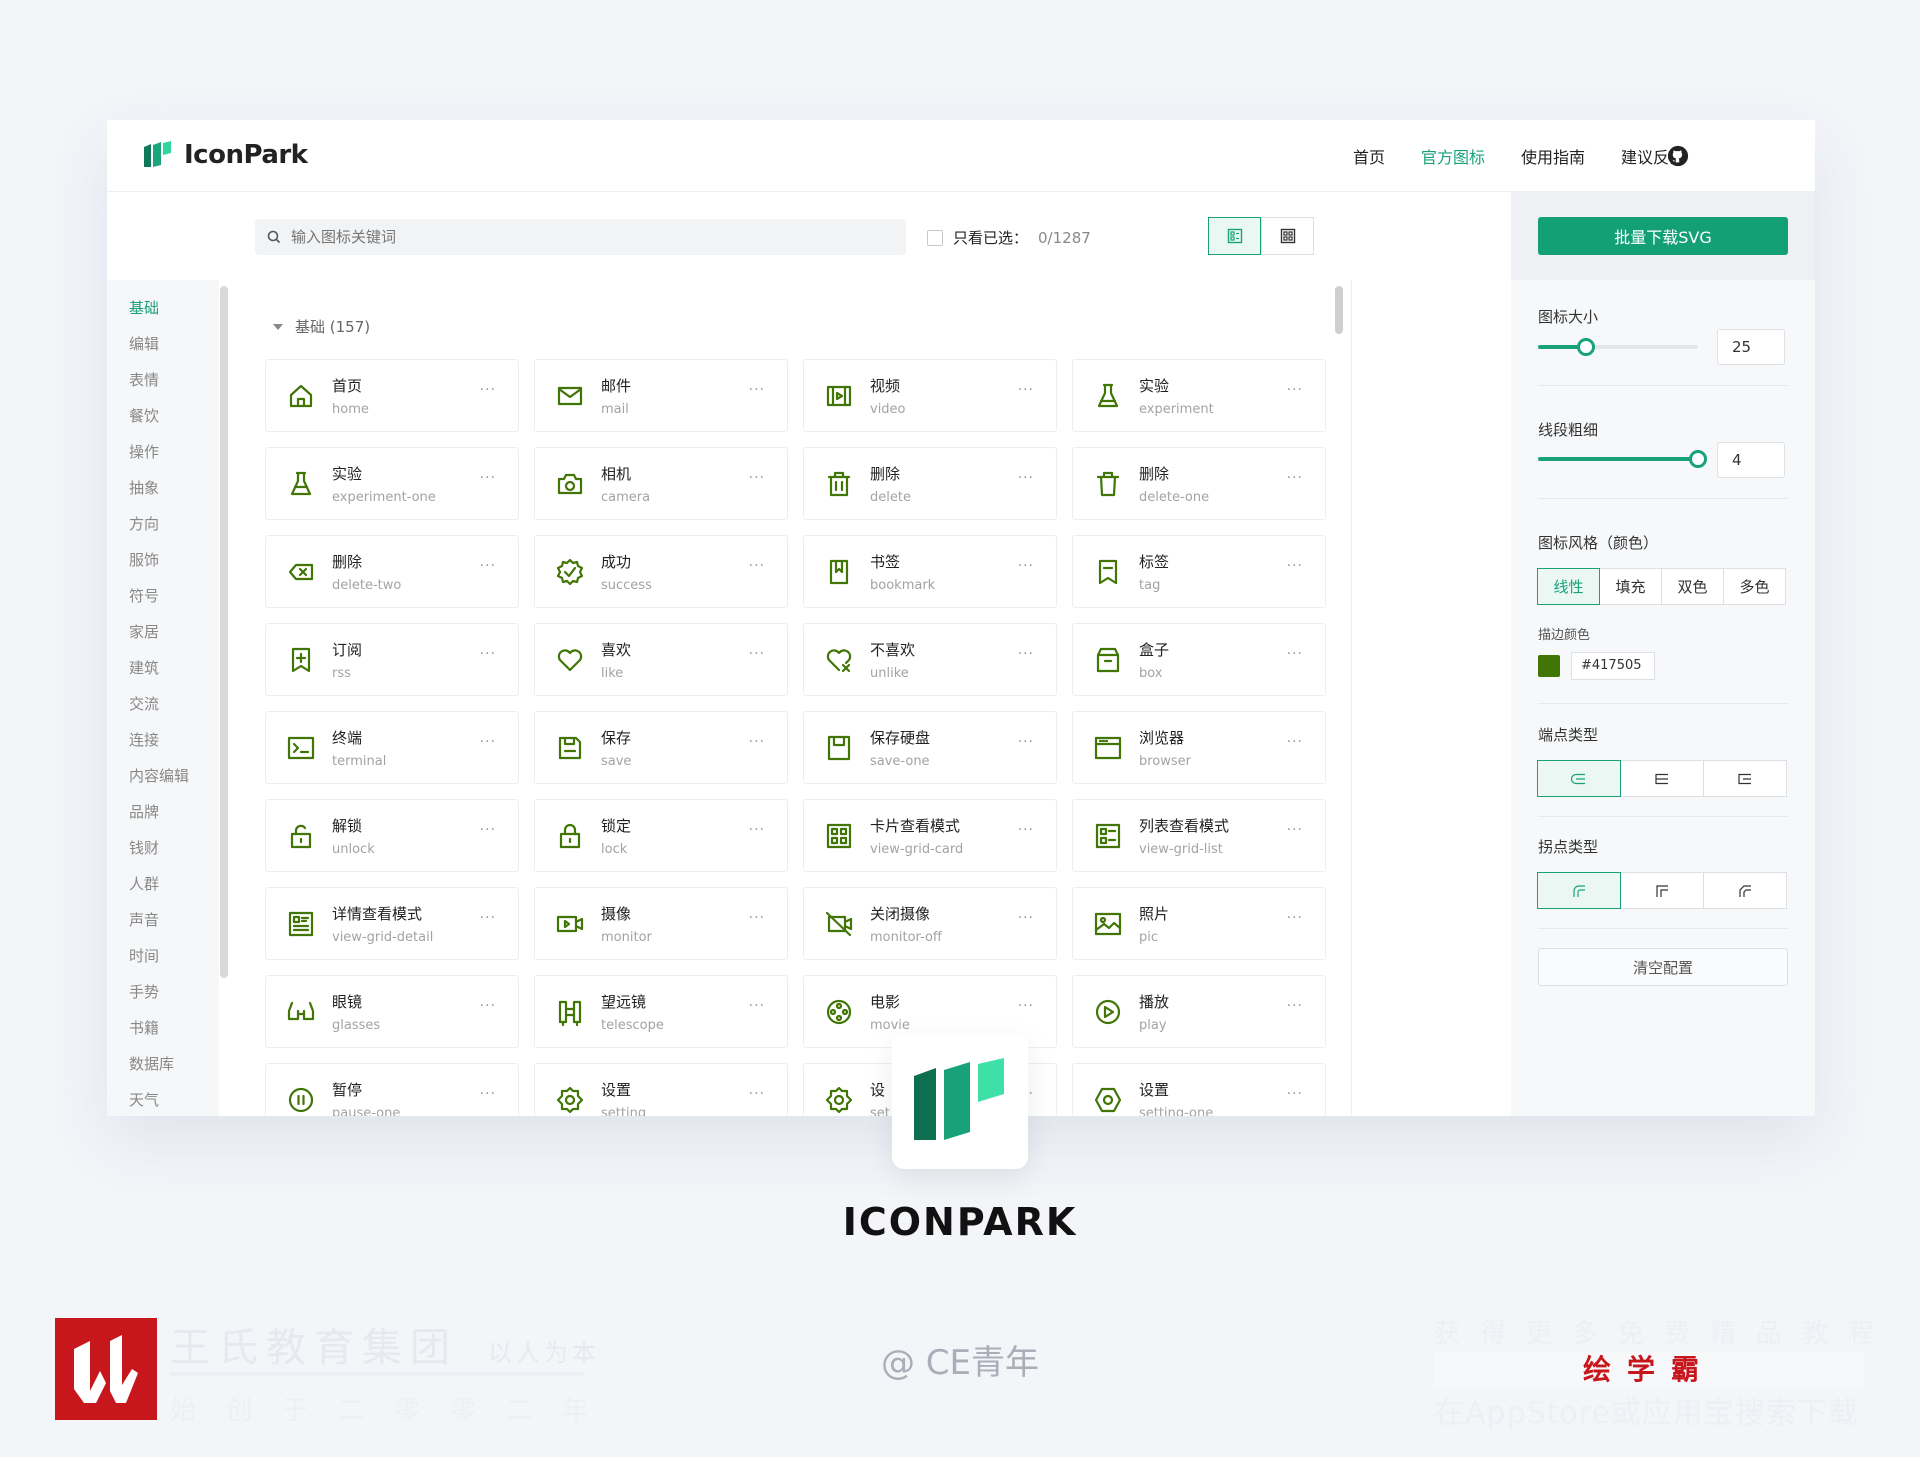 Image resolution: width=1920 pixels, height=1457 pixels. I want to click on icon-card-terminal: 终端 terminal ···, so click(392, 747).